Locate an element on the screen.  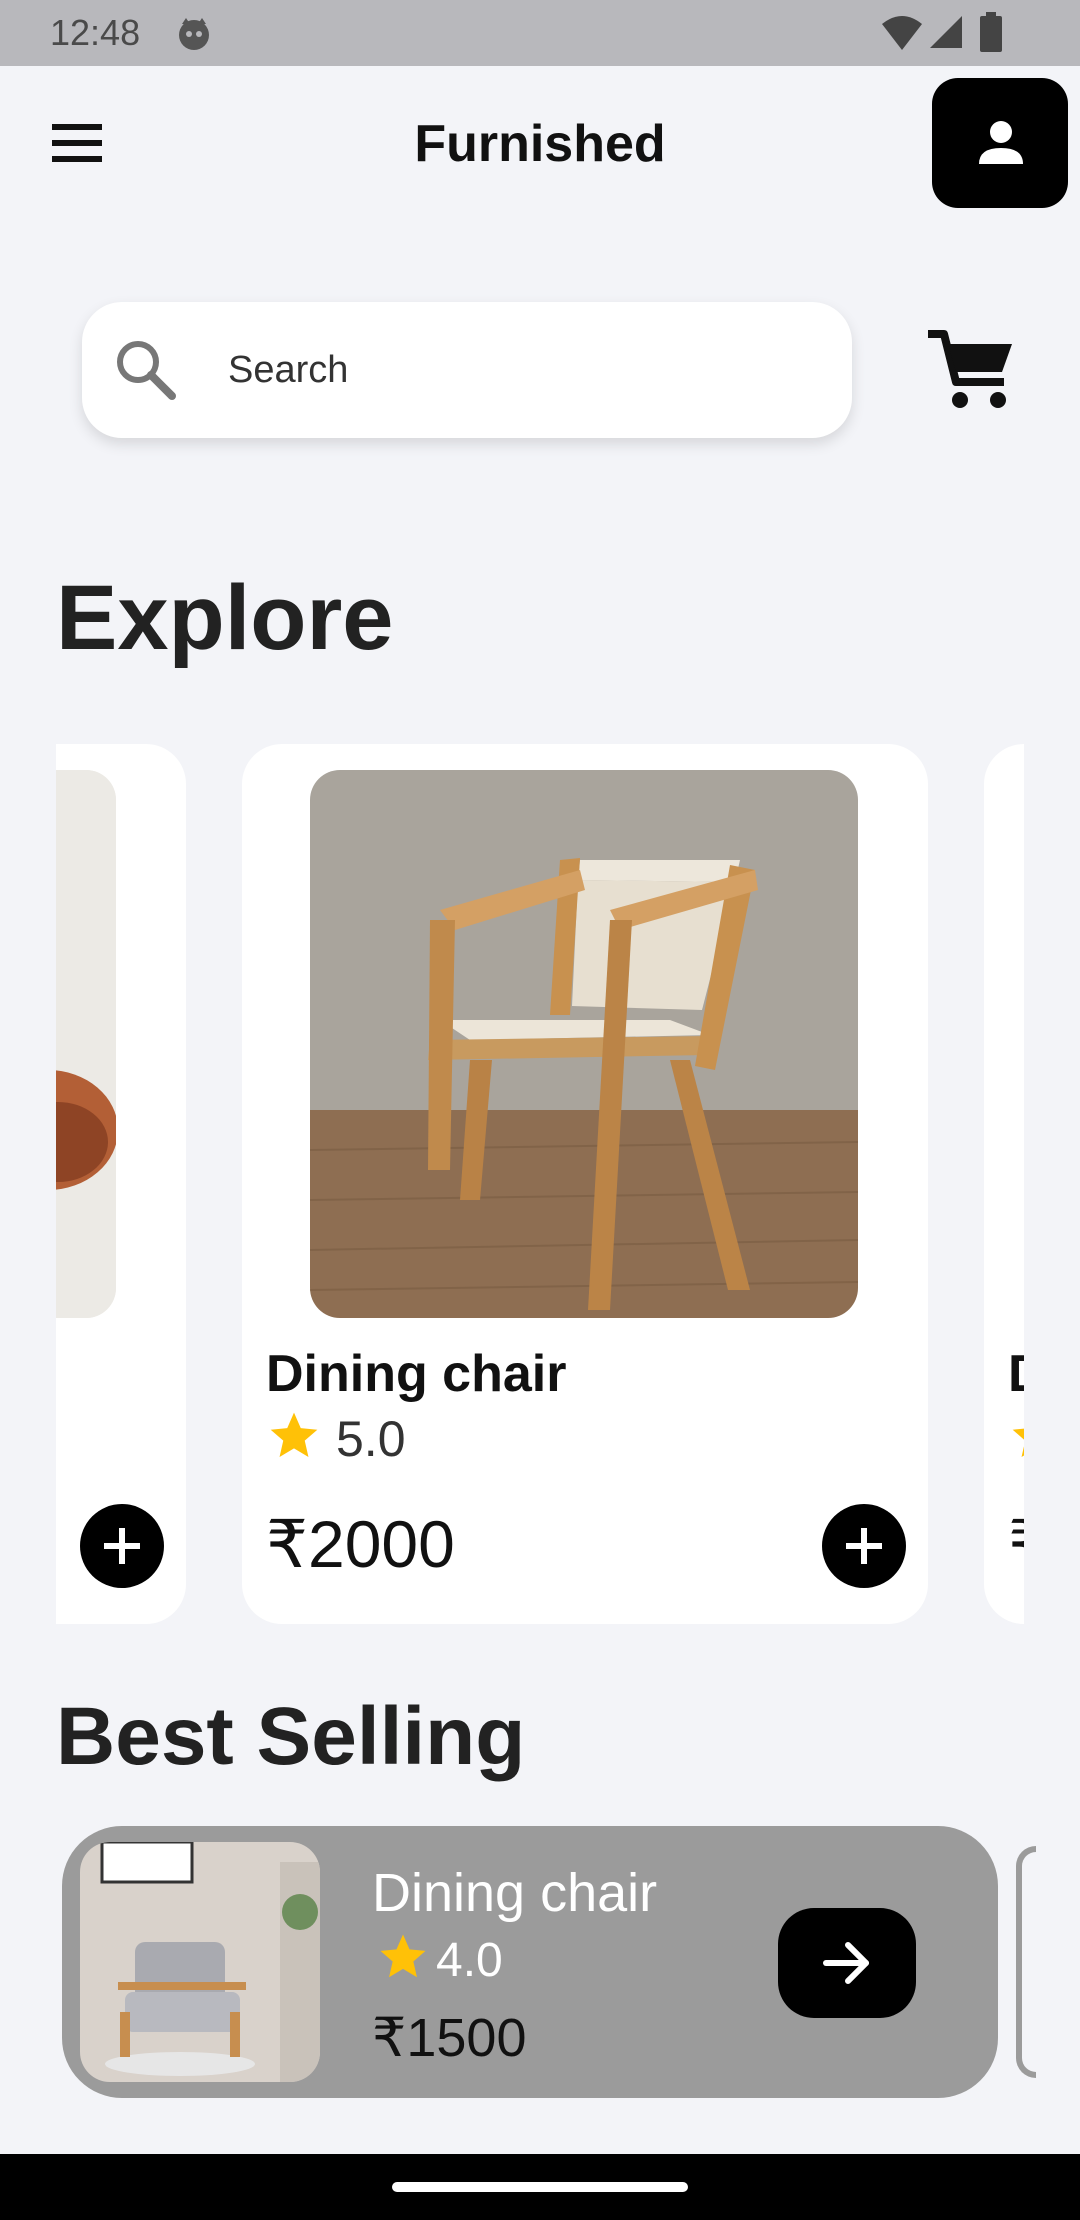
best-selling-card: Dining chair 4.0 ₹1500 is located at coordinates (530, 1962).